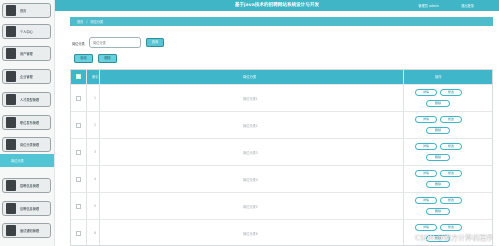  I want to click on row-category-name: 岗位分类2, so click(250, 126).